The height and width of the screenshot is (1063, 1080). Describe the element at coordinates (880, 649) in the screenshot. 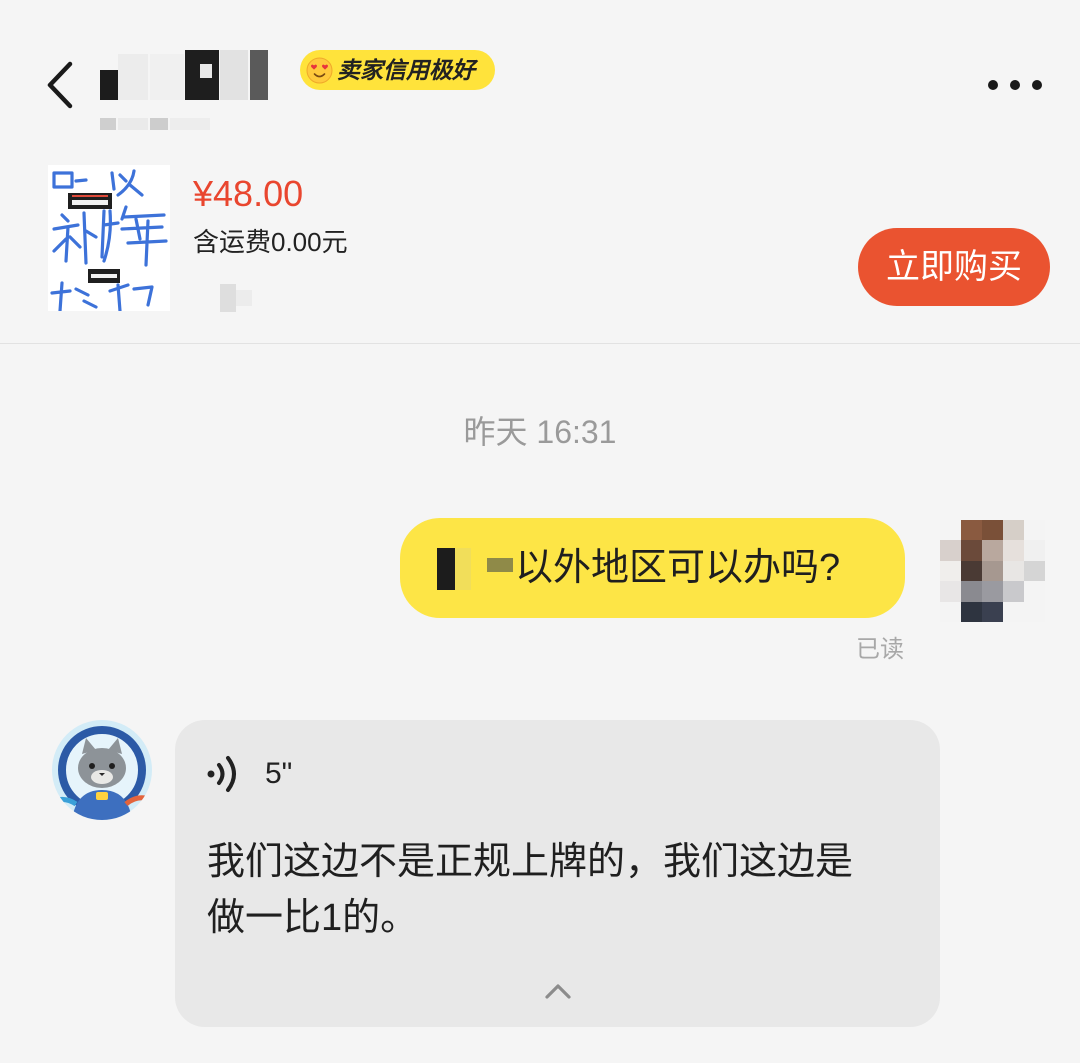

I see `read-receipt: 已读` at that location.